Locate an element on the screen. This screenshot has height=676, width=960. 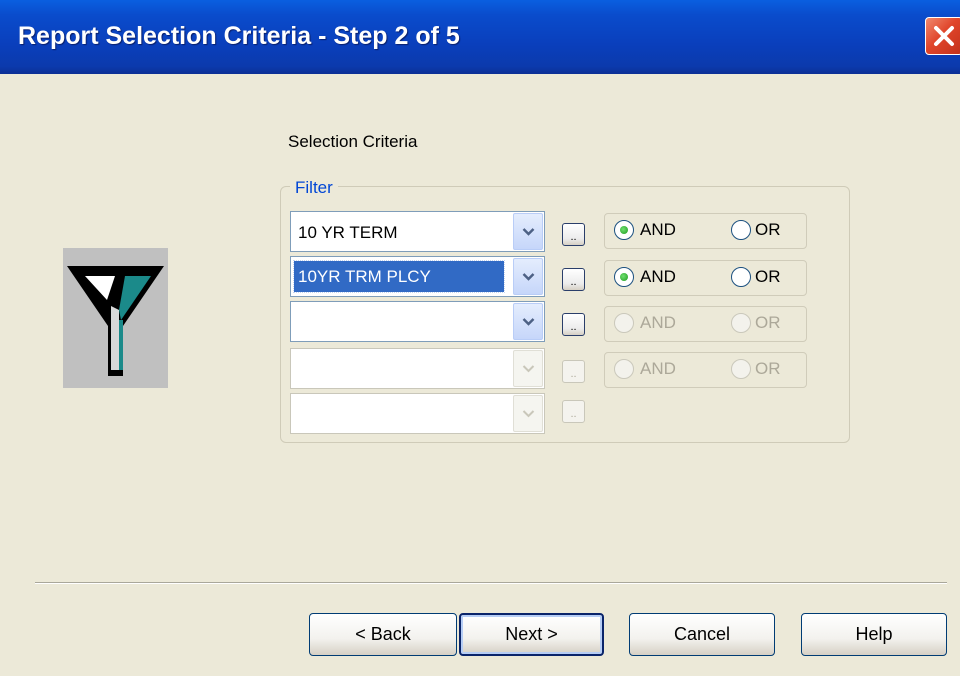
cancel-button: Cancel is located at coordinates (702, 634).